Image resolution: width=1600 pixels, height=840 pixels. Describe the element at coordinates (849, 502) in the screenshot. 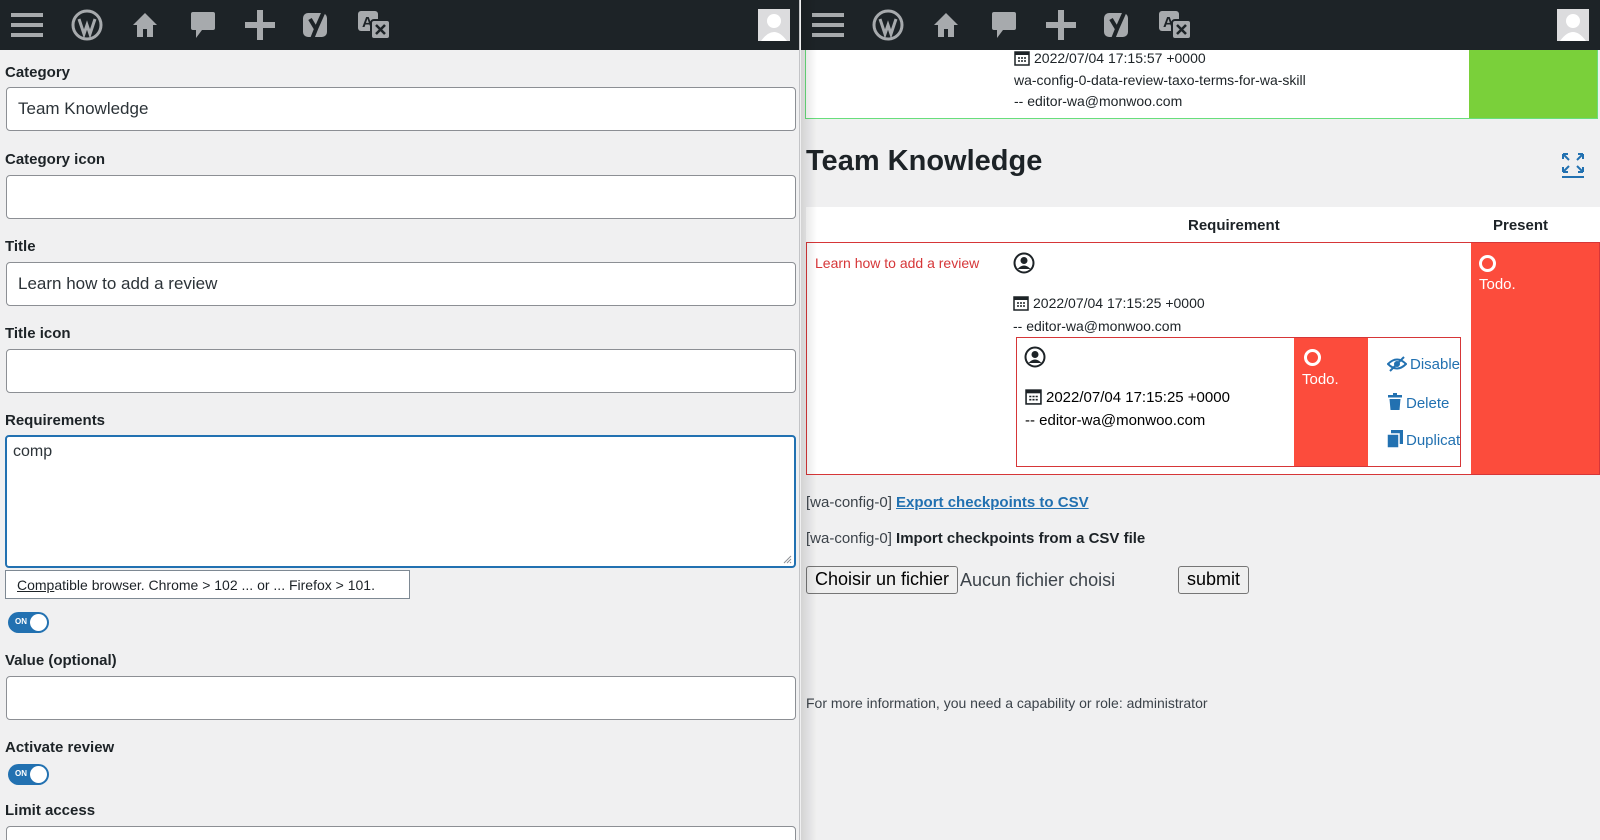

I see `export-prefix: [wa-config-0]` at that location.